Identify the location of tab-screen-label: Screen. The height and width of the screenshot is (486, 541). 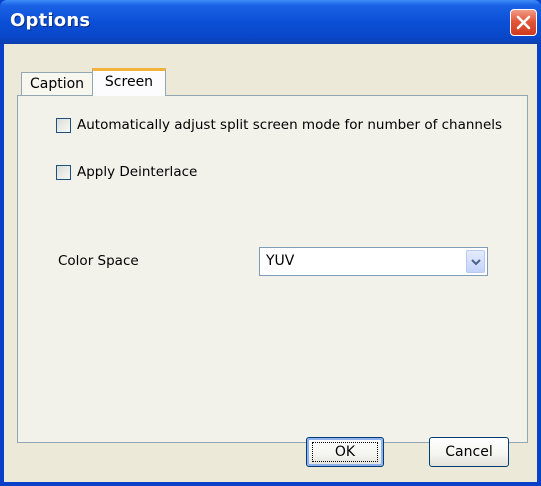
(129, 82).